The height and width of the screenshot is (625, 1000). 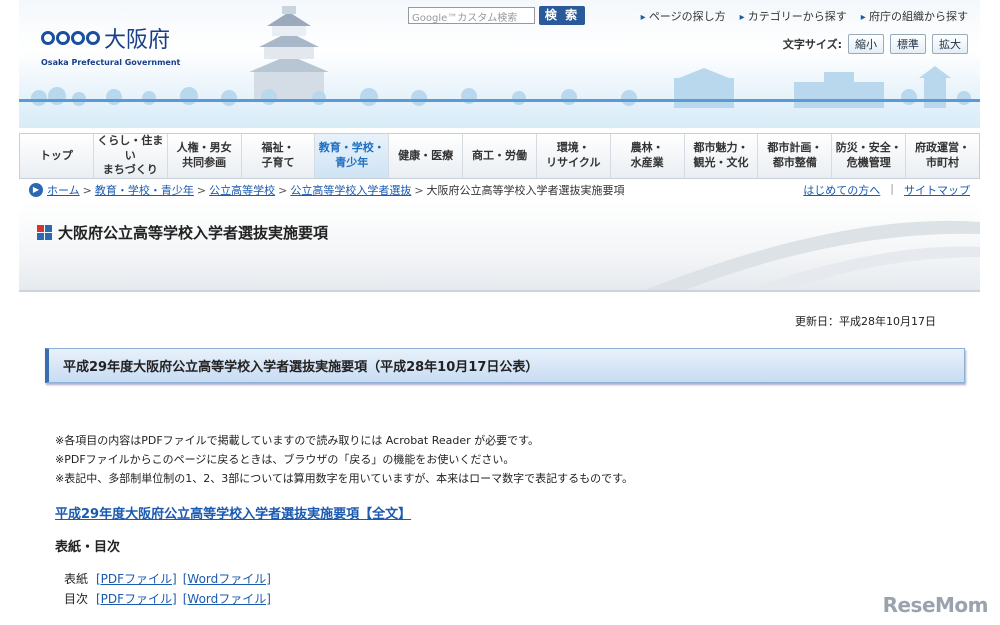 What do you see at coordinates (57, 156) in the screenshot?
I see `nav-item-top: トップ` at bounding box center [57, 156].